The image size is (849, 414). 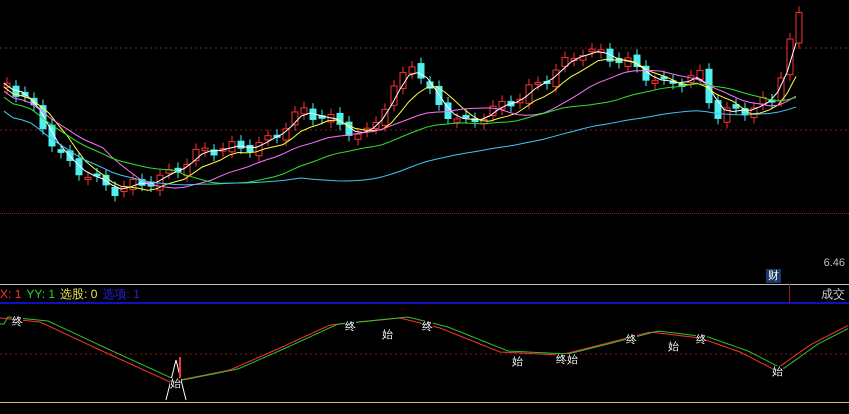 What do you see at coordinates (819, 293) in the screenshot?
I see `volume-tab: 成交` at bounding box center [819, 293].